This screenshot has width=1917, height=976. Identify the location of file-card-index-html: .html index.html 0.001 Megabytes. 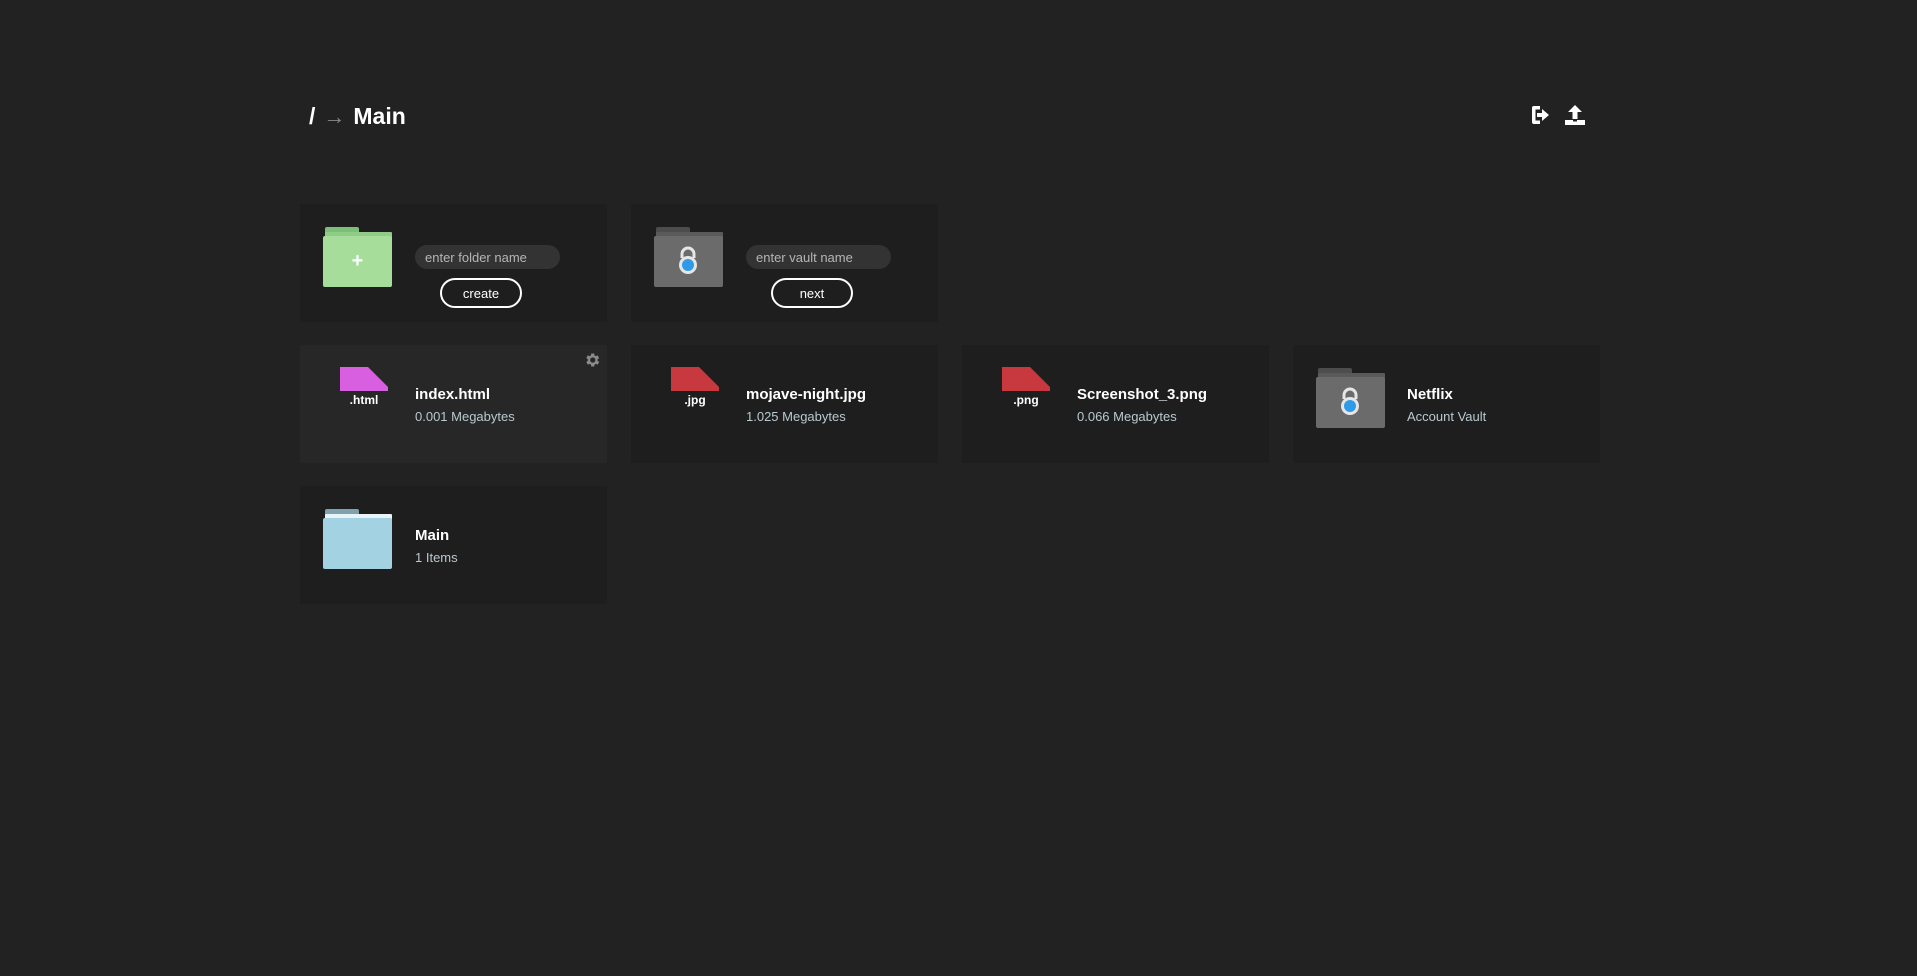
(453, 404).